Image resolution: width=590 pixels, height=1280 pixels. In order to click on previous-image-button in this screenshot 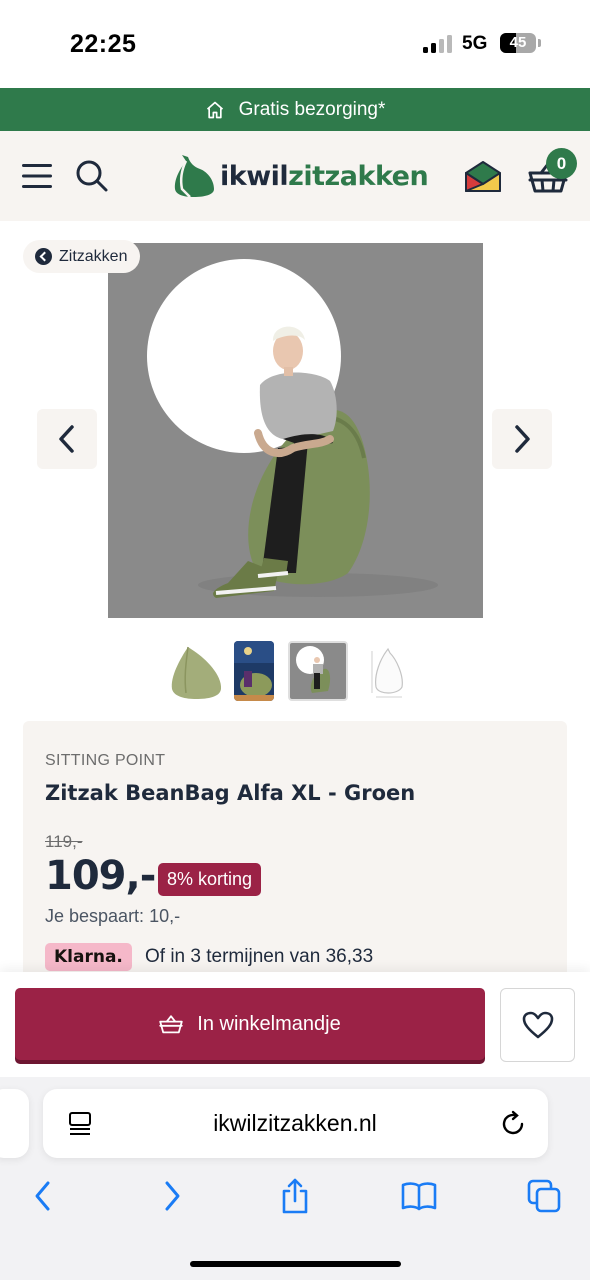, I will do `click(67, 439)`.